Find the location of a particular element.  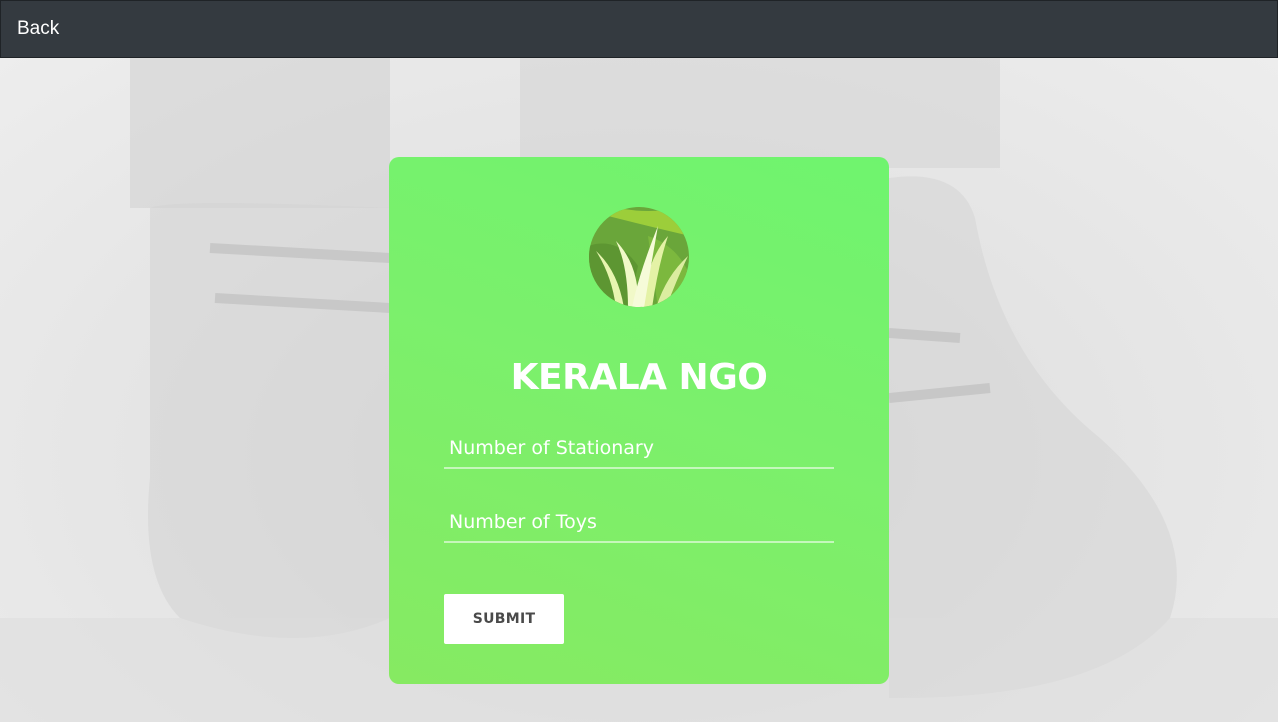

stationary-count-input is located at coordinates (639, 448).